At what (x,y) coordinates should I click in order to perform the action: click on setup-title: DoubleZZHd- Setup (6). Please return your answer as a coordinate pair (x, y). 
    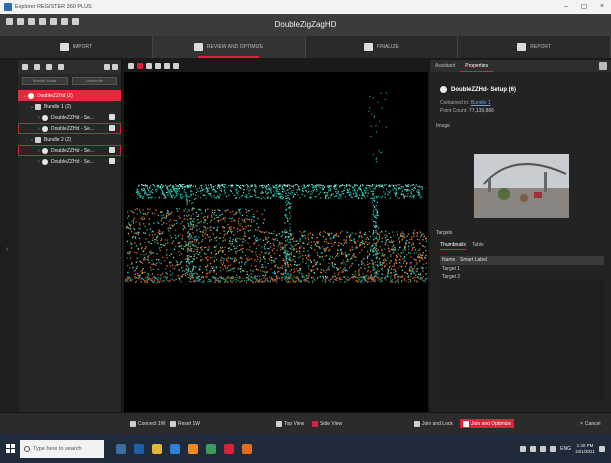
    Looking at the image, I should click on (483, 89).